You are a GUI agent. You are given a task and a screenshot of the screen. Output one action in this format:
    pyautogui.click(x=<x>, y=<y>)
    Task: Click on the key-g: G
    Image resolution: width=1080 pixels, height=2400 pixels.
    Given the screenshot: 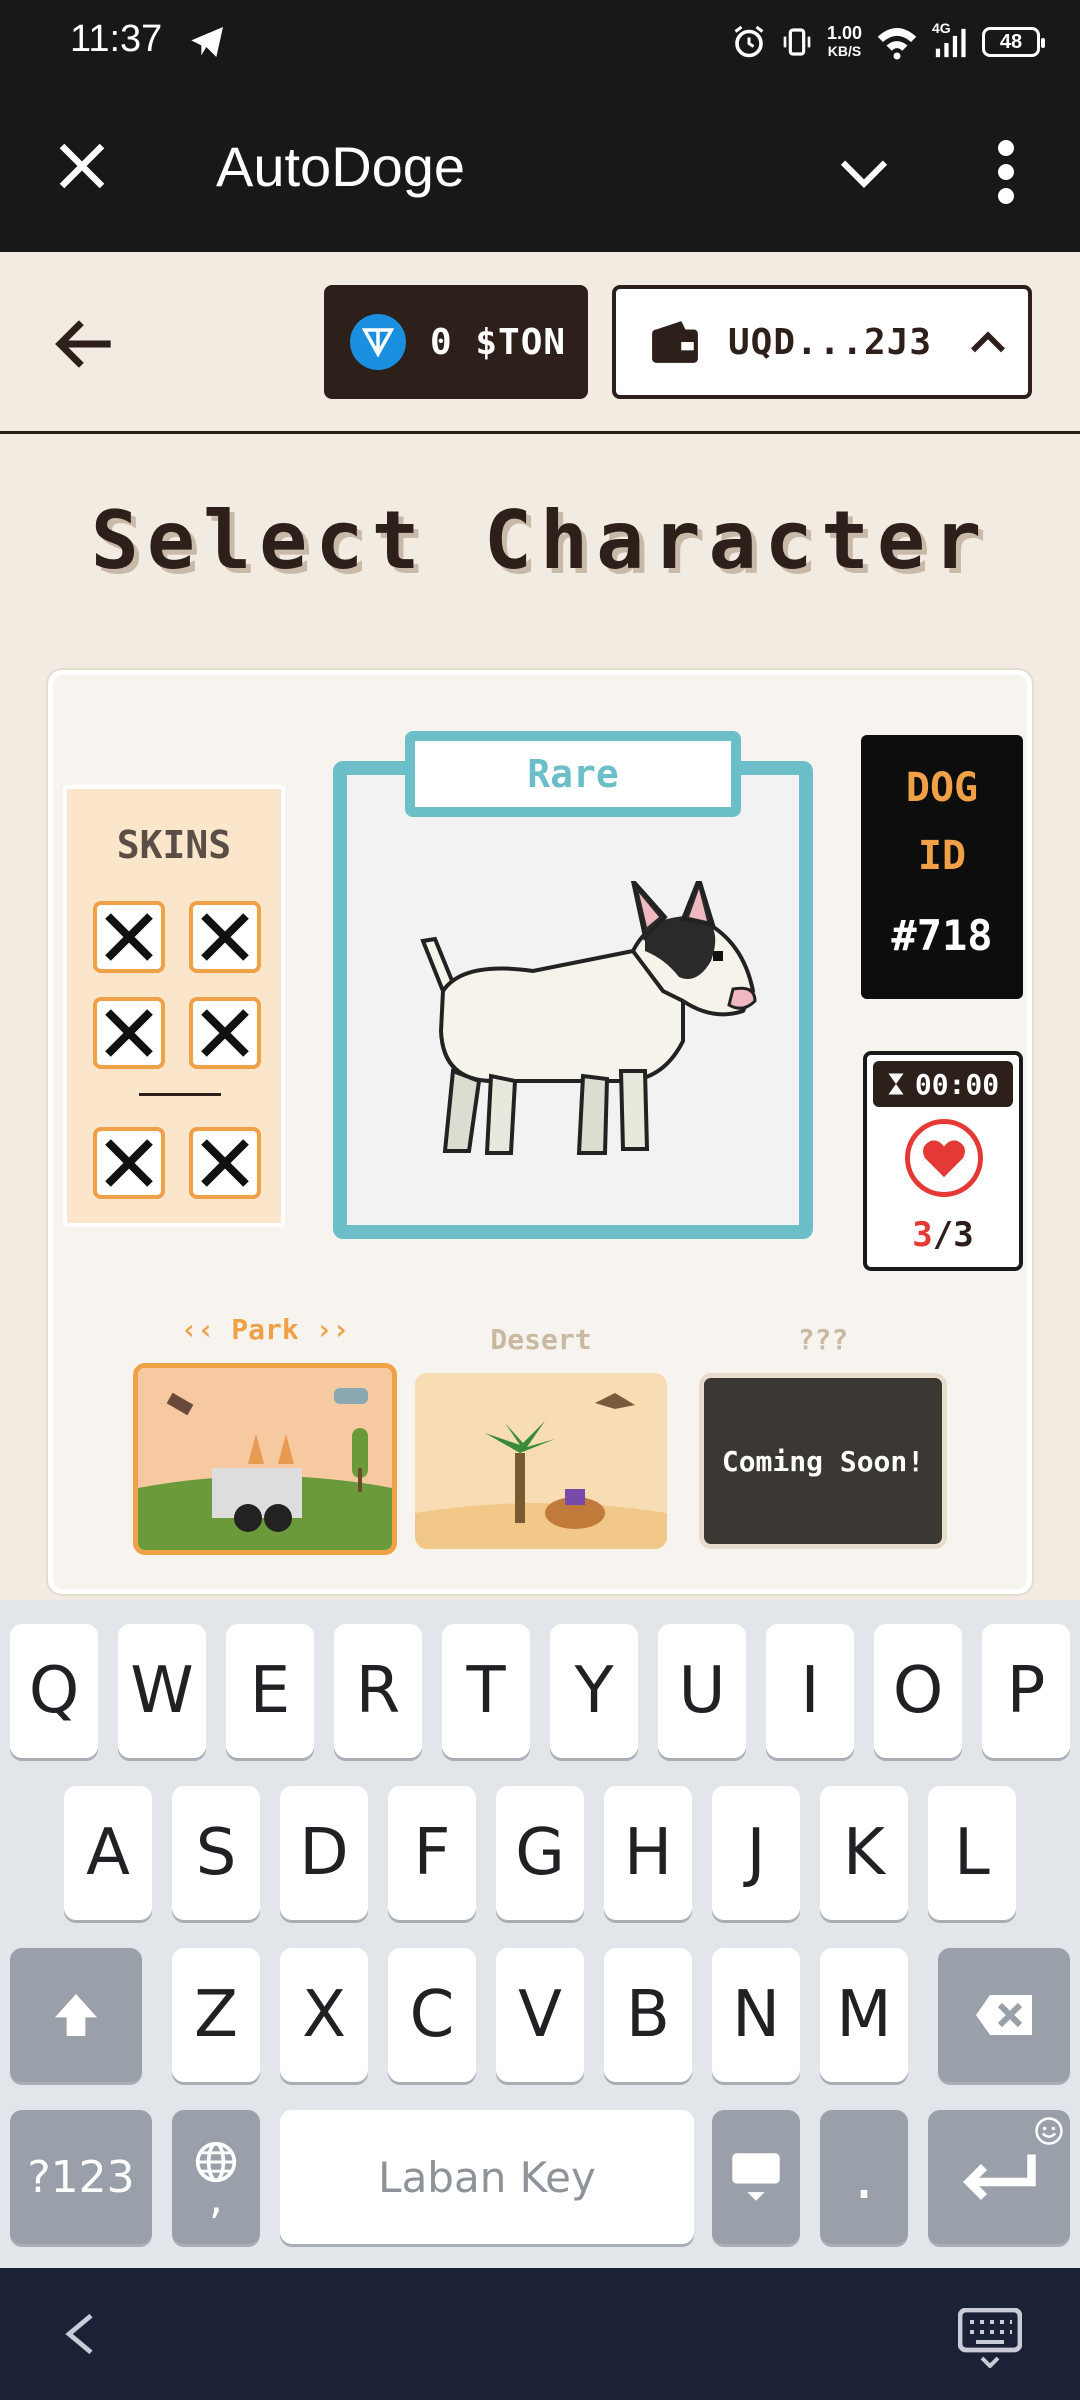 What is the action you would take?
    pyautogui.click(x=540, y=1853)
    